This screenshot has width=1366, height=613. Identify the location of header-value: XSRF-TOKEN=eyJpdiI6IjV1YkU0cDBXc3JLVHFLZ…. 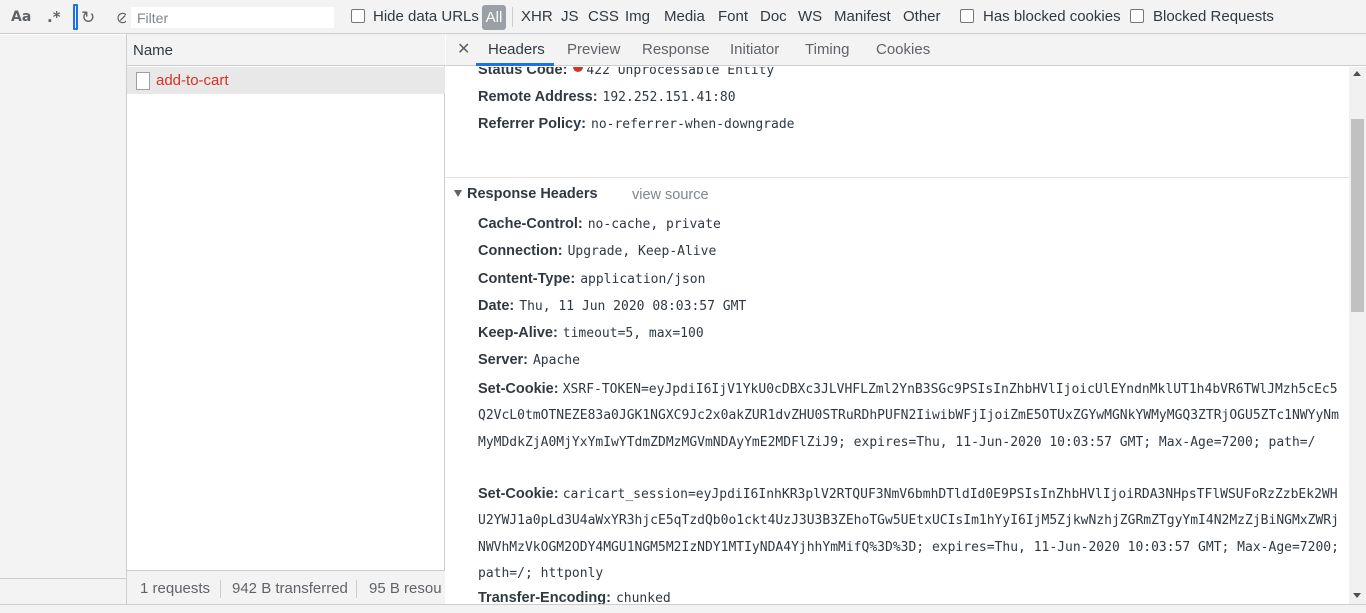
(908, 416).